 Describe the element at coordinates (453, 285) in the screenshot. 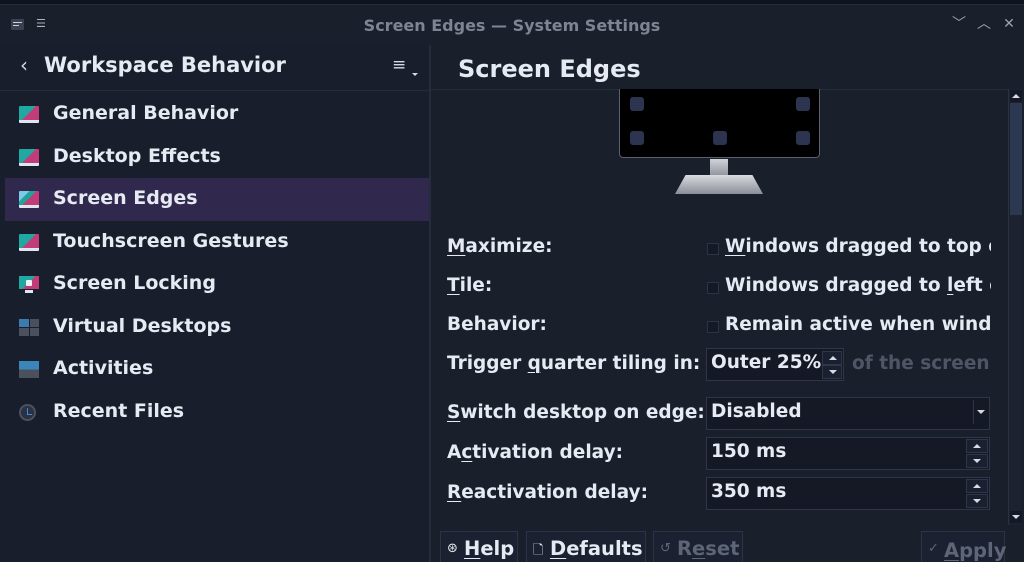

I see `mnemonic: T` at that location.